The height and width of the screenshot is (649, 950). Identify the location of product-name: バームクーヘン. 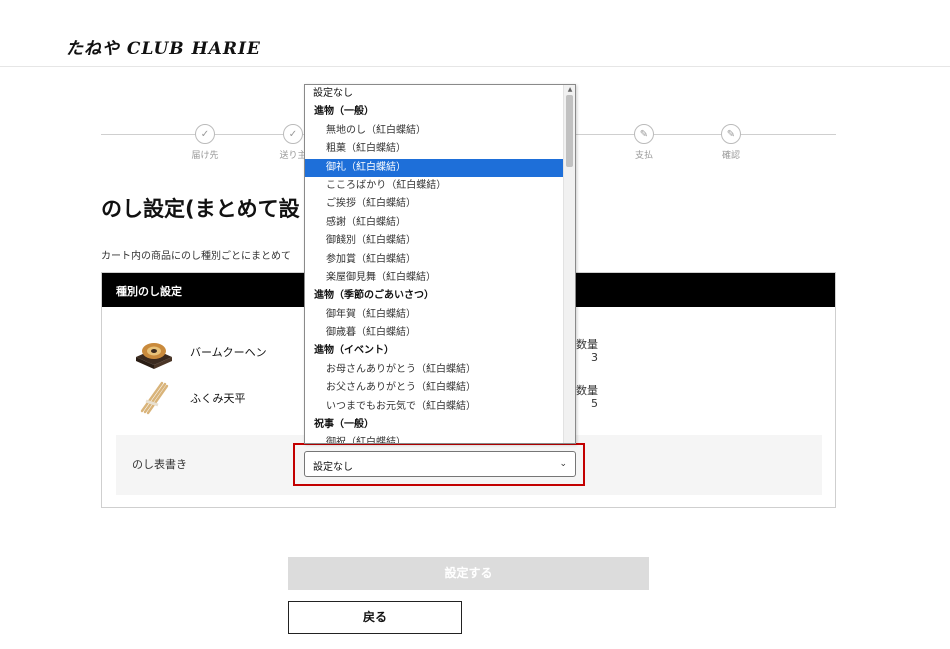
(228, 352).